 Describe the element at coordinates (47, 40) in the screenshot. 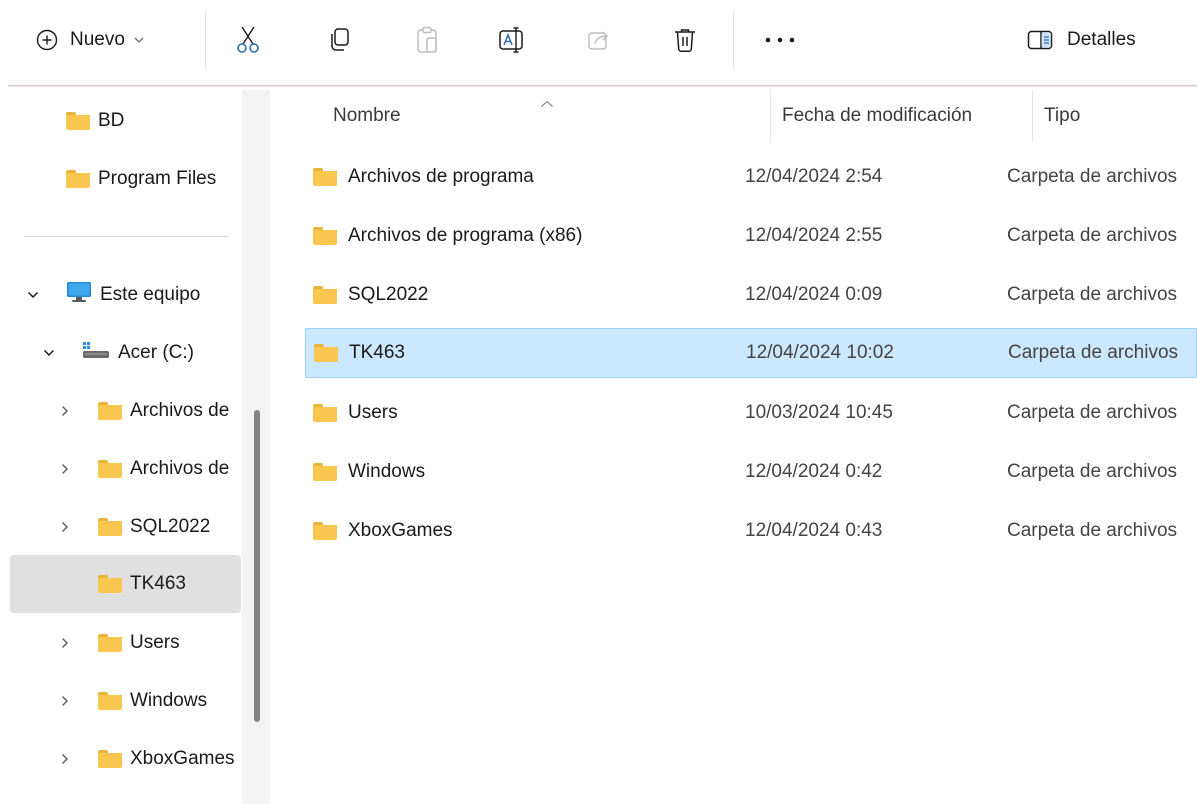

I see `add-circle-icon` at that location.